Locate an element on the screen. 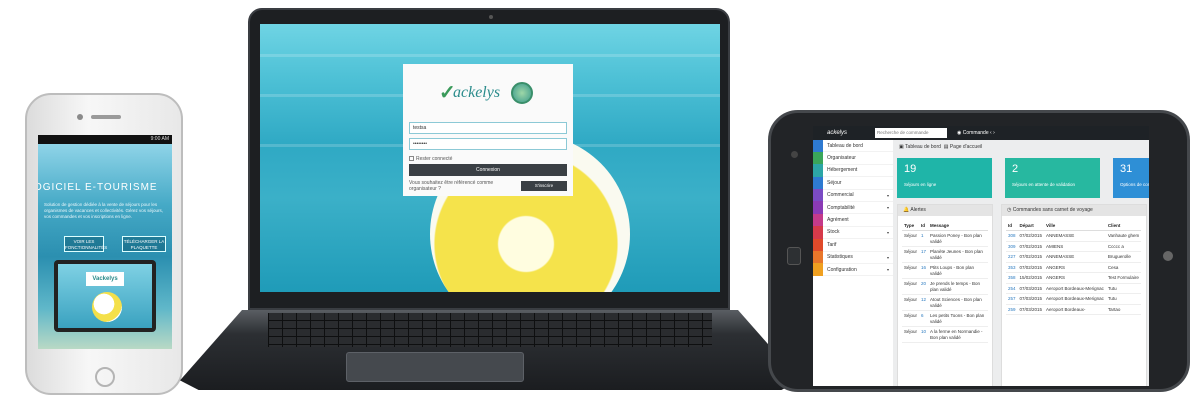  bell-icon: 🔔 is located at coordinates (906, 210).